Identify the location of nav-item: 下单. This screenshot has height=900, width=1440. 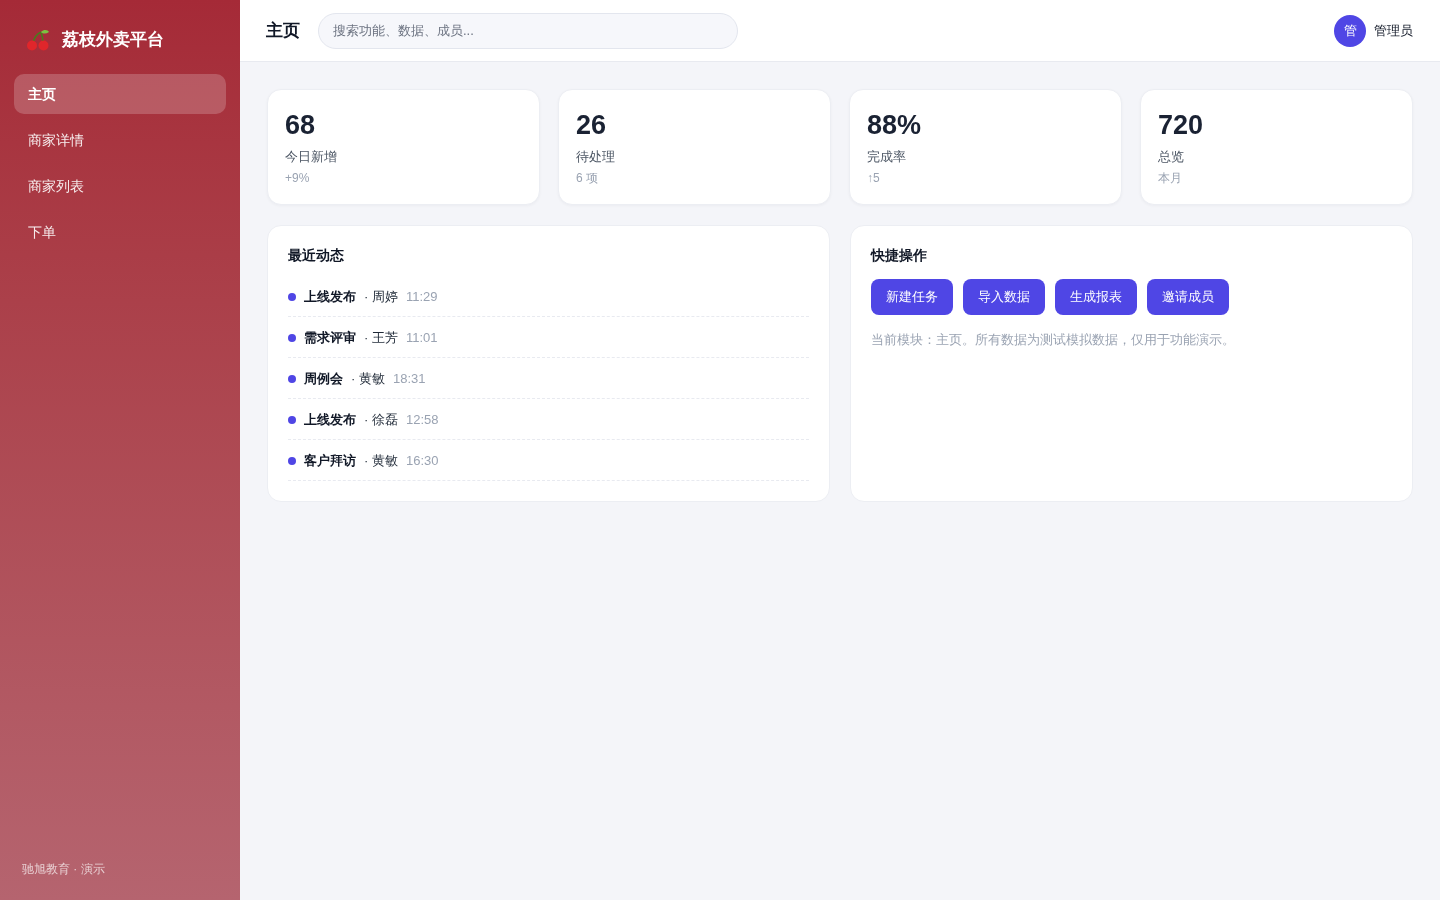
(120, 232).